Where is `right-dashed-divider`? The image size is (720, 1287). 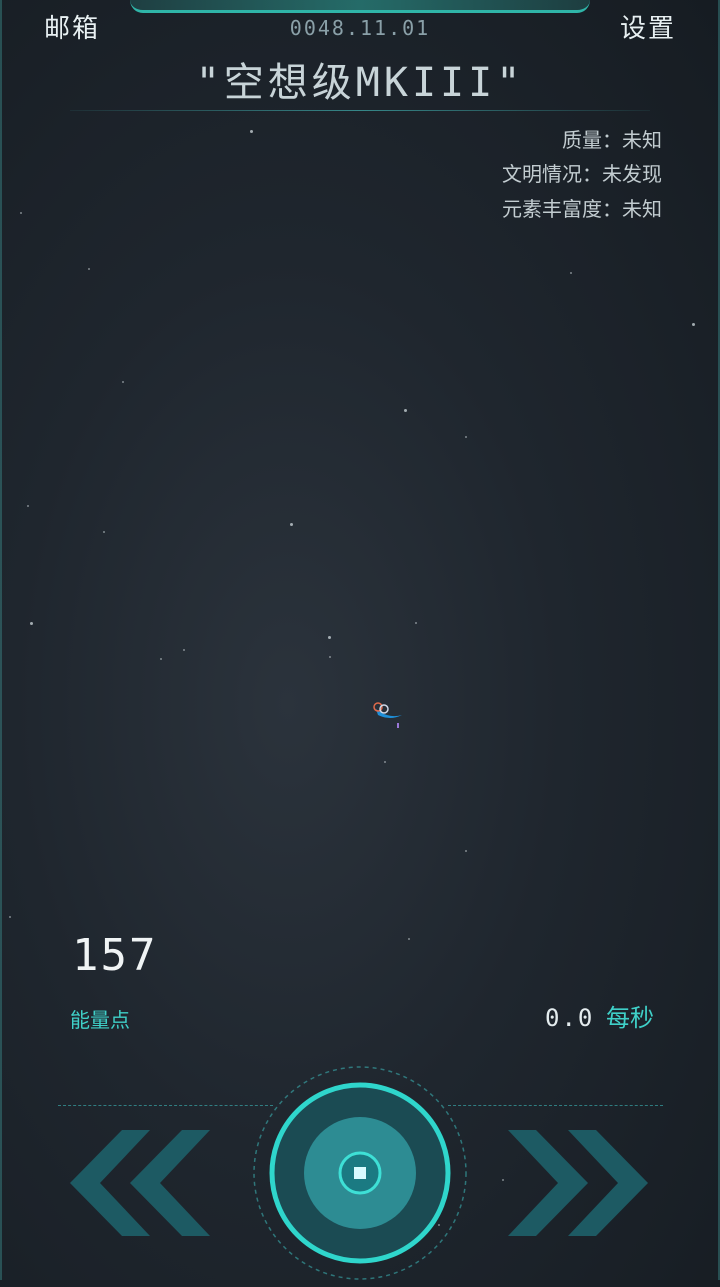 right-dashed-divider is located at coordinates (555, 1105).